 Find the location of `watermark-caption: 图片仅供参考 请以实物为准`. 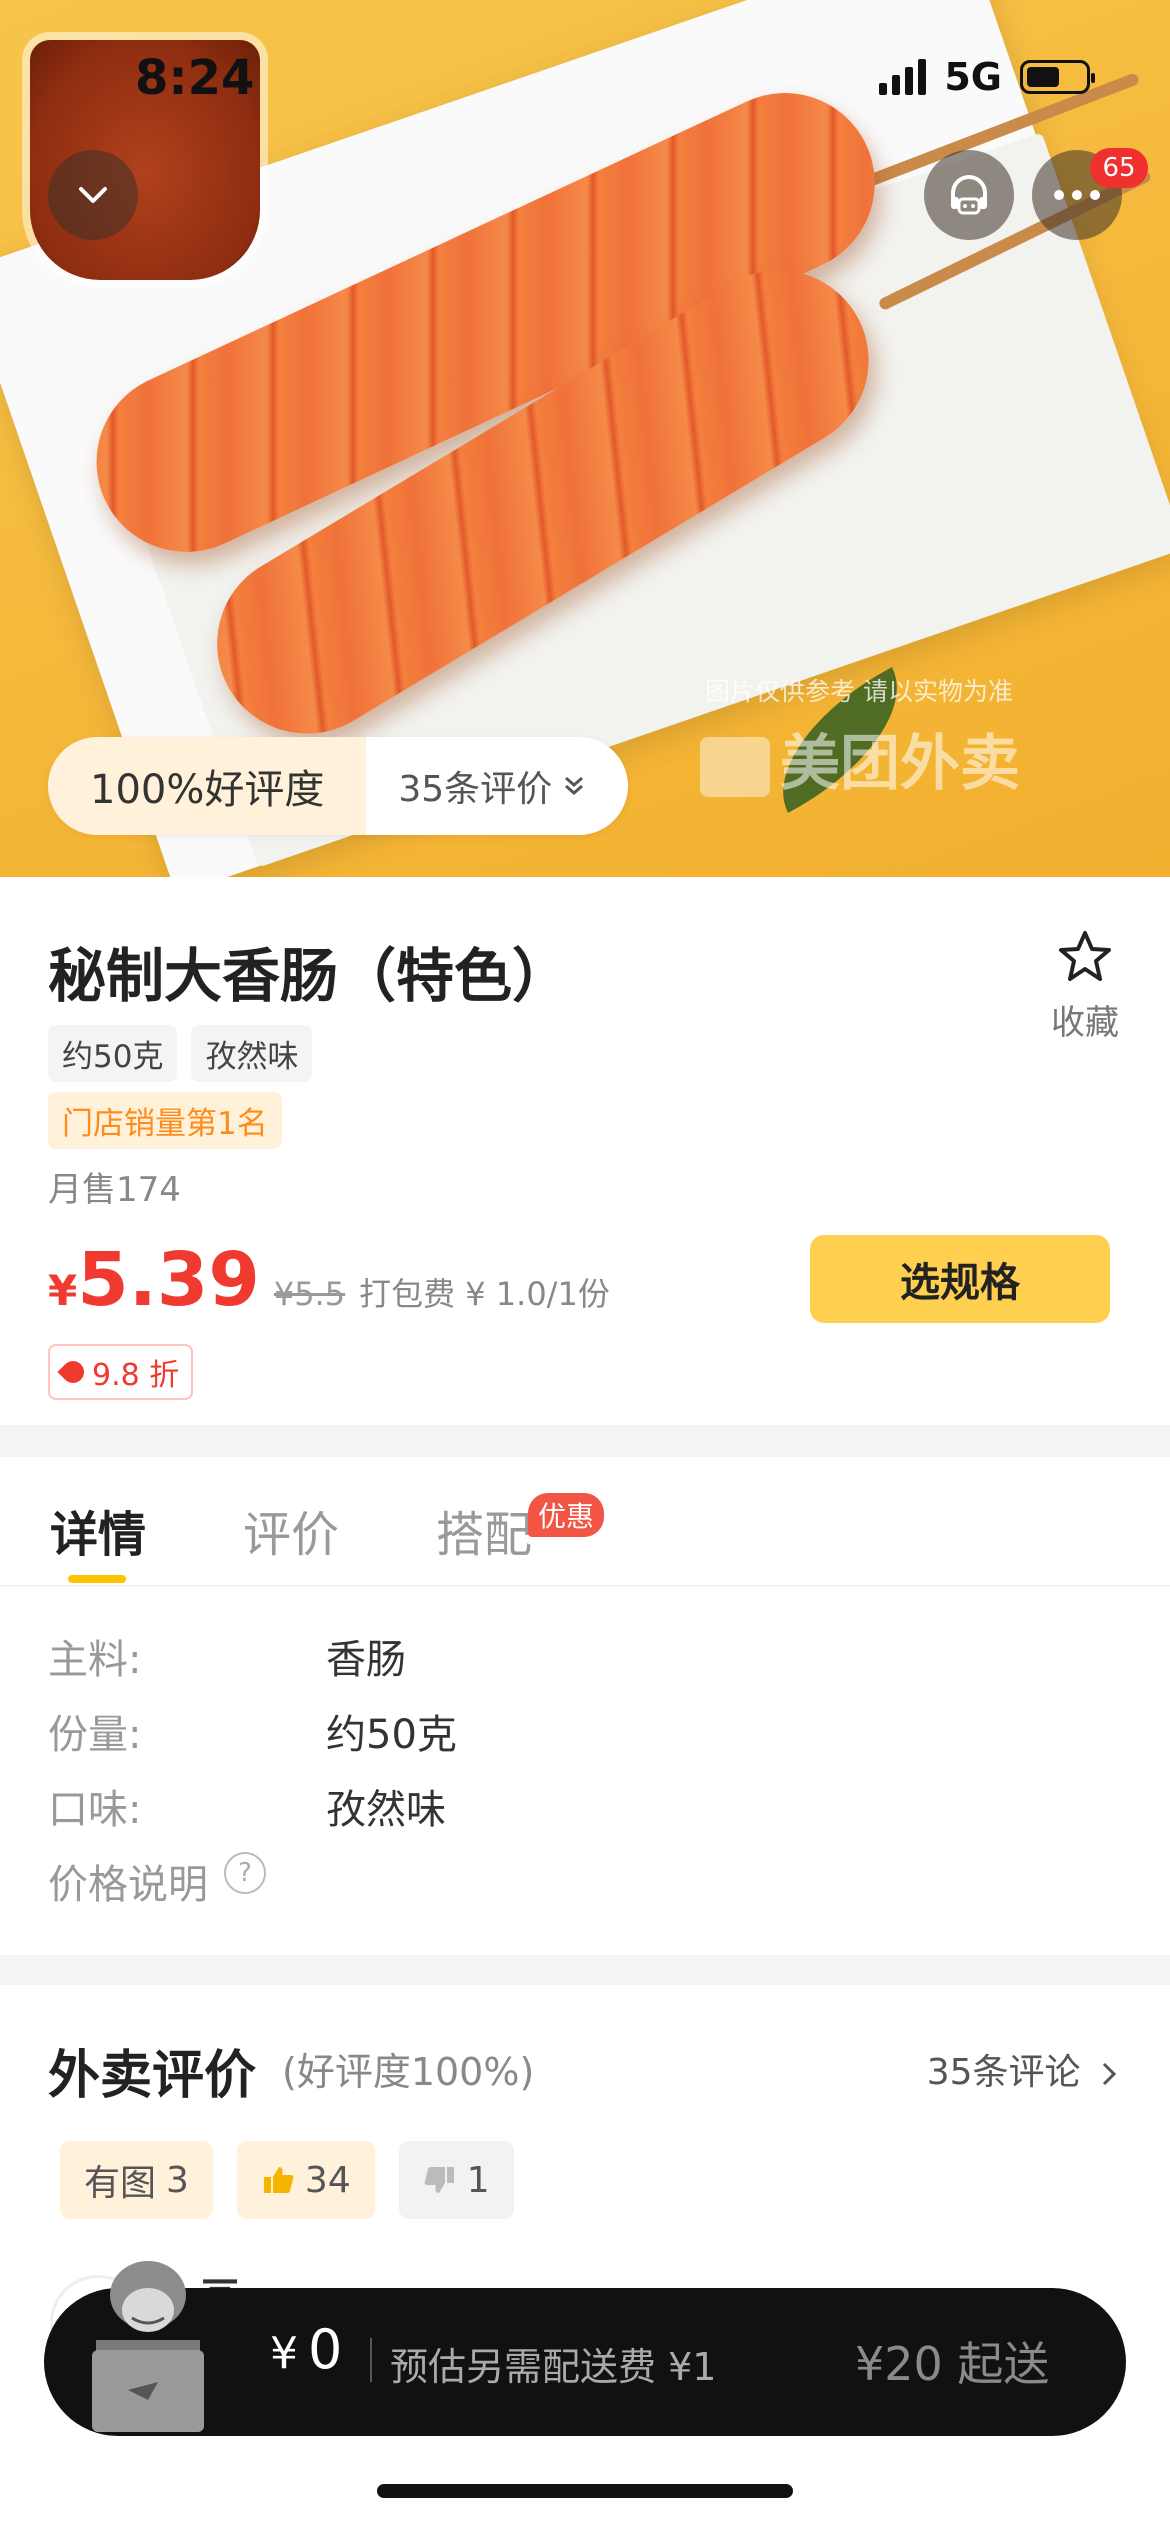

watermark-caption: 图片仅供参考 请以实物为准 is located at coordinates (859, 691).